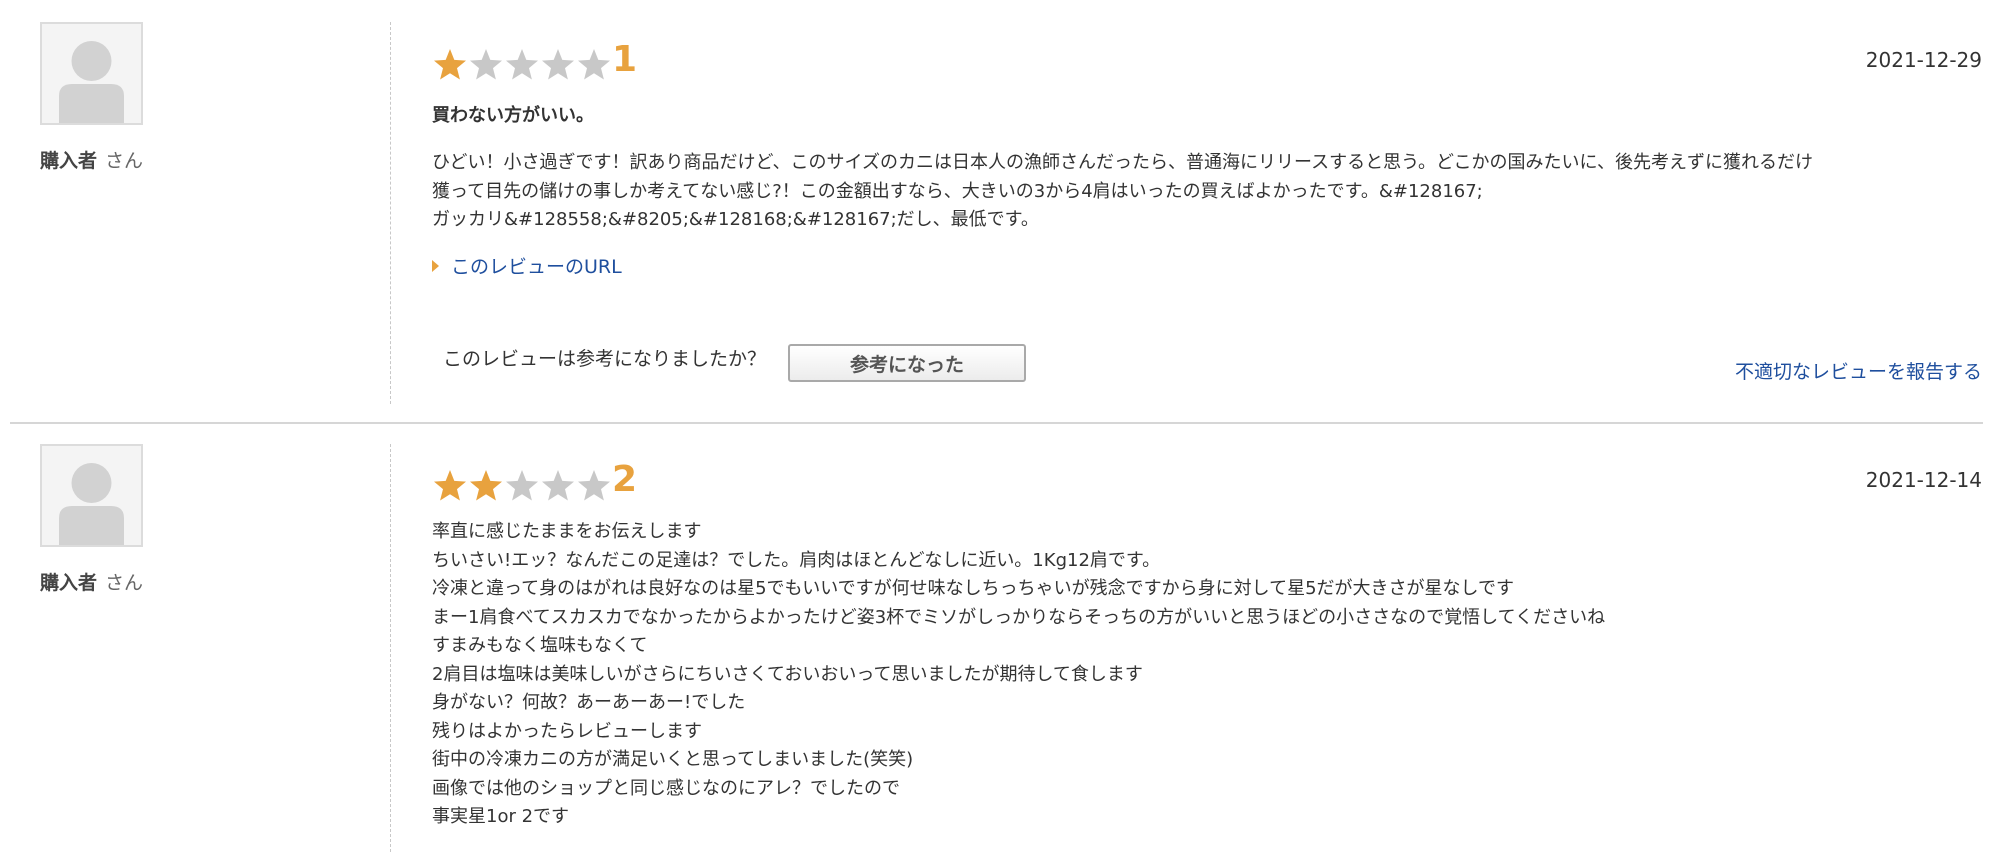 The width and height of the screenshot is (1998, 852). What do you see at coordinates (787, 674) in the screenshot?
I see `review-body-line: 2肩目は塩味は美味しいがさらにちいさくておいおいって思いましたが期待して食します` at bounding box center [787, 674].